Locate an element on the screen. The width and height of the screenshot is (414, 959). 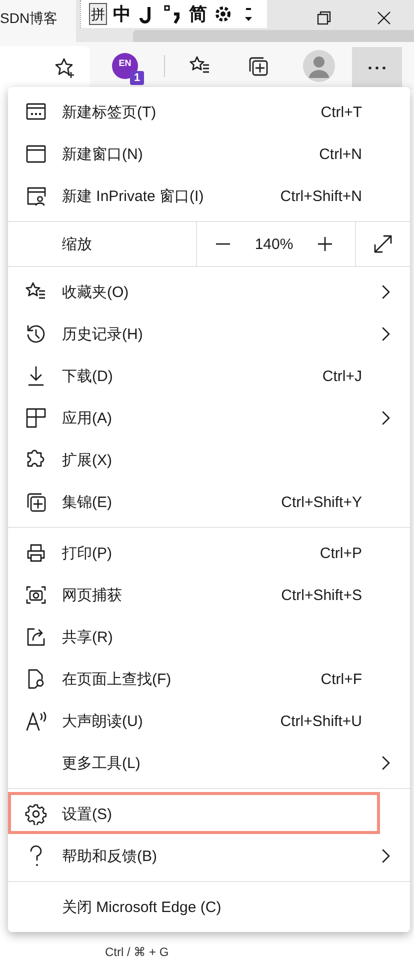
close-icon is located at coordinates (384, 18).